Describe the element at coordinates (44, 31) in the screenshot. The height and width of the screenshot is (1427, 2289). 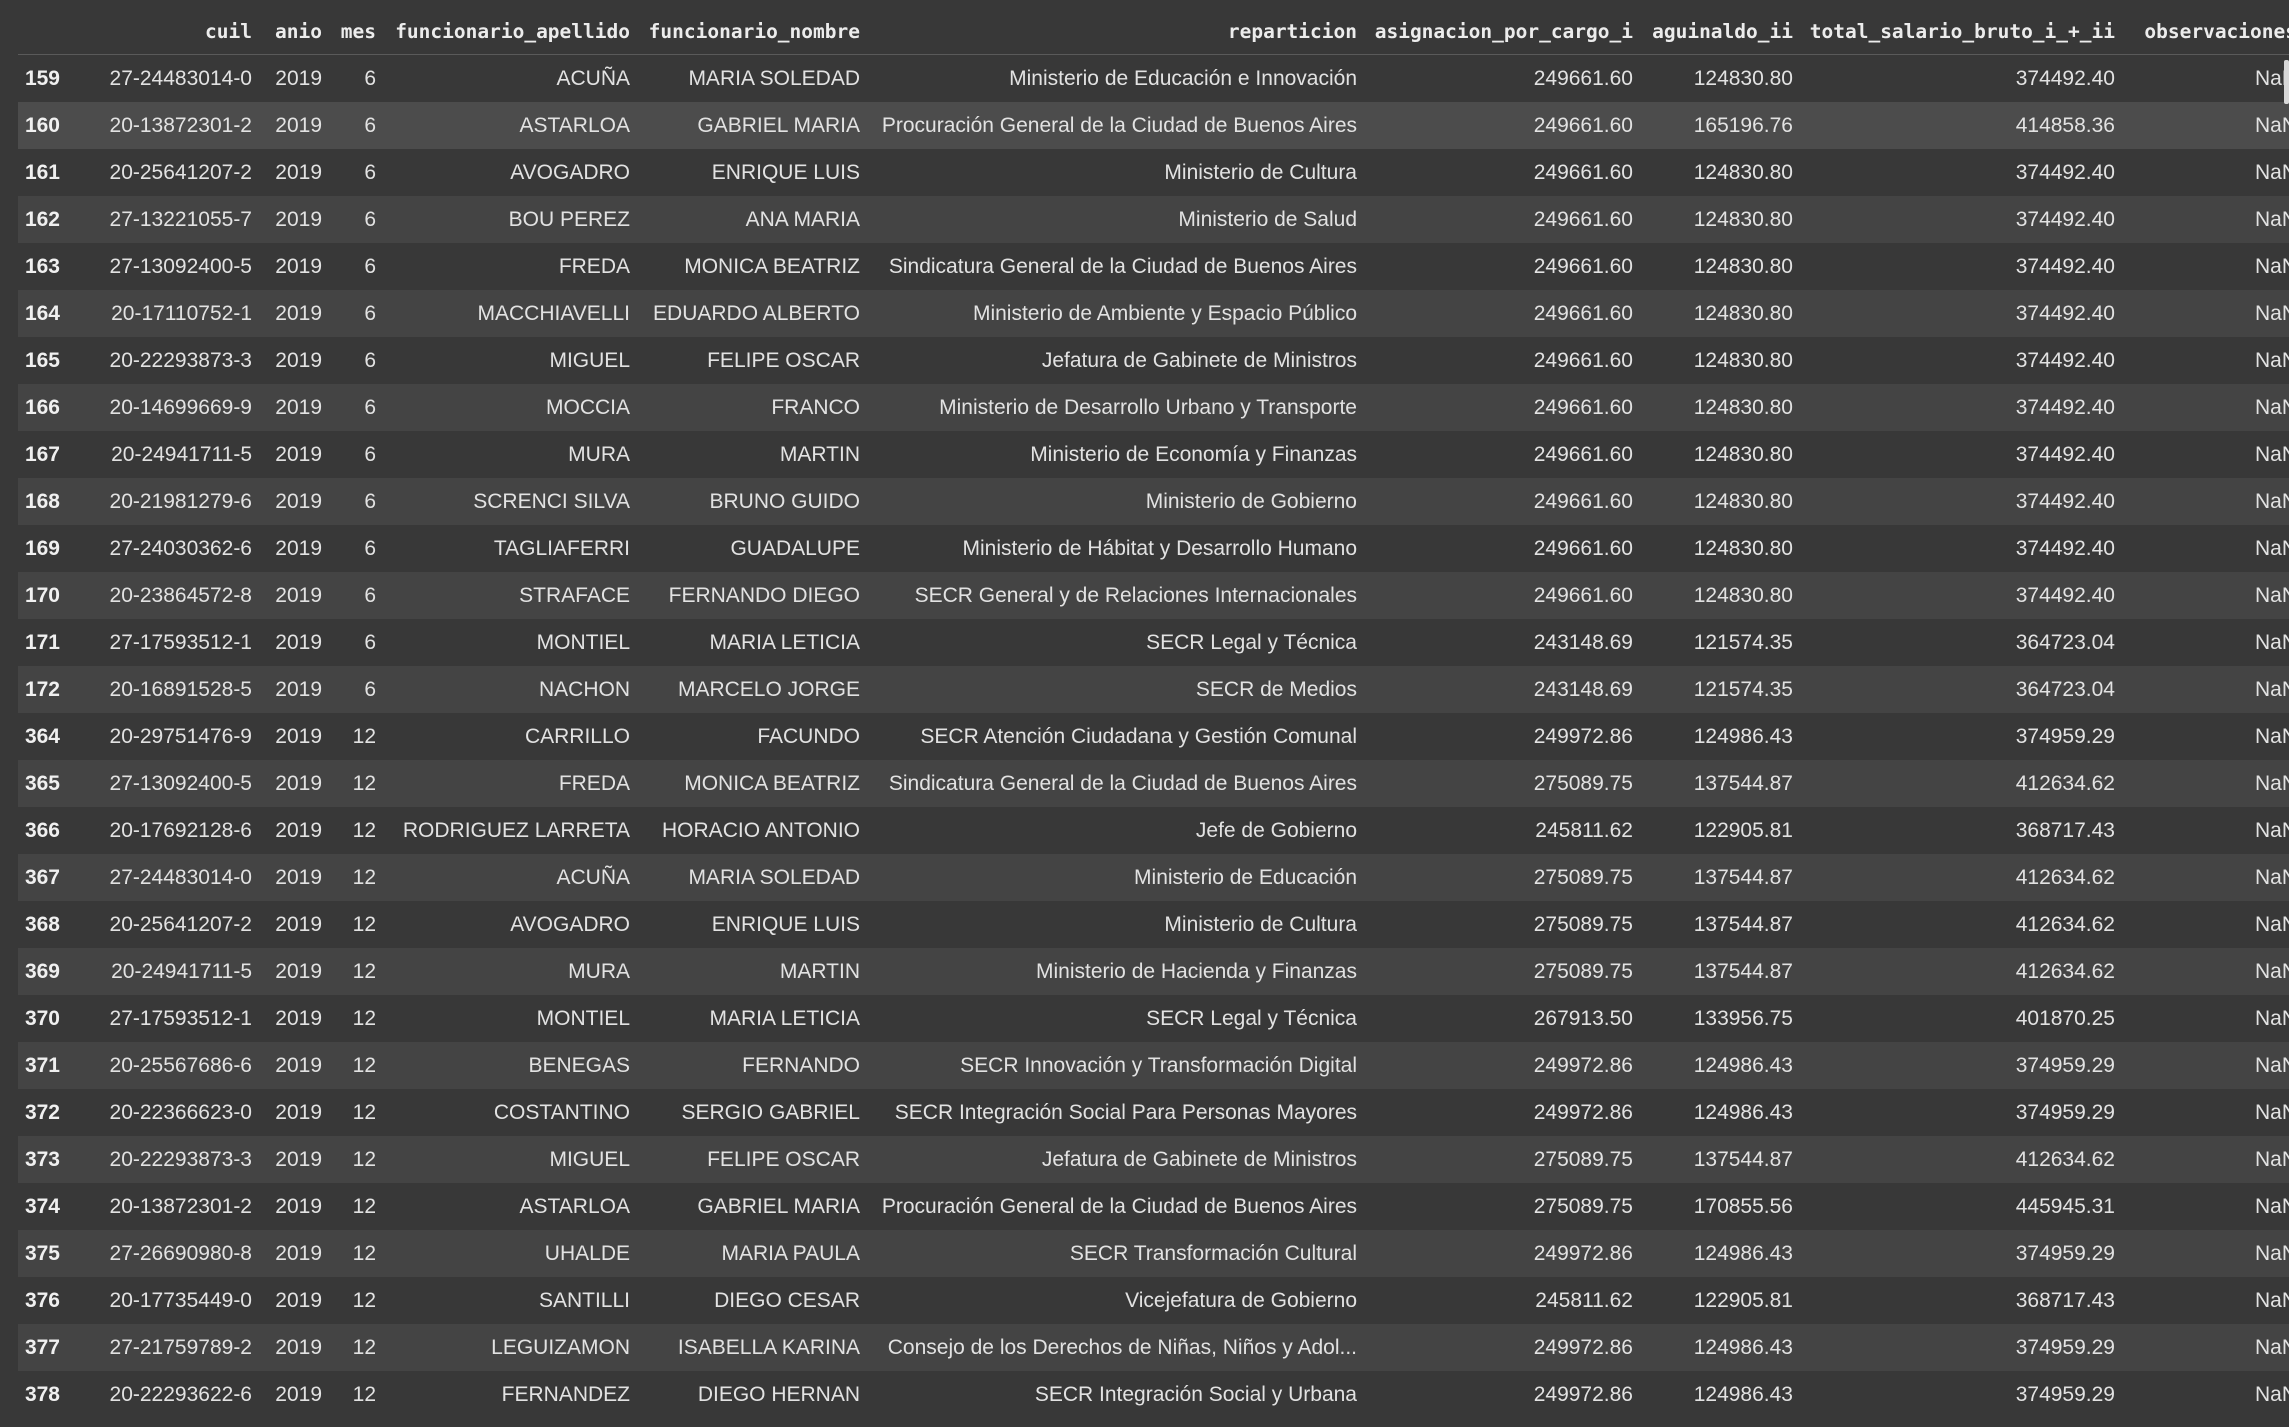
I see `column-header-index` at that location.